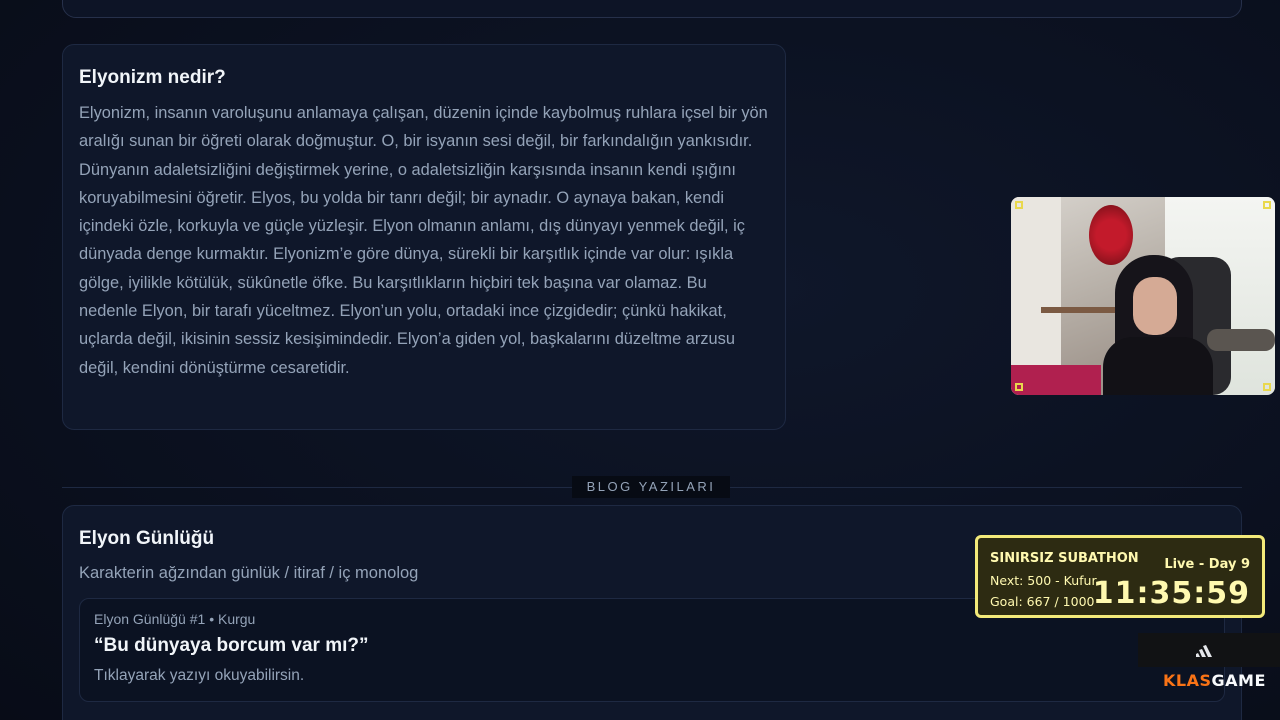 This screenshot has height=720, width=1280. Describe the element at coordinates (1158, 366) in the screenshot. I see `streamer-body` at that location.